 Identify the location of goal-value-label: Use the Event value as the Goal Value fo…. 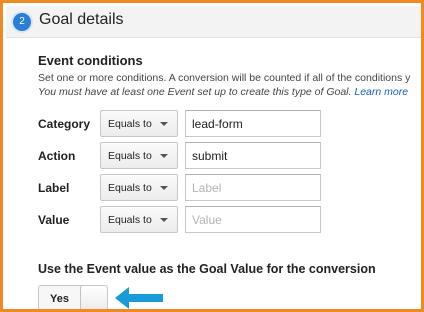
(207, 269).